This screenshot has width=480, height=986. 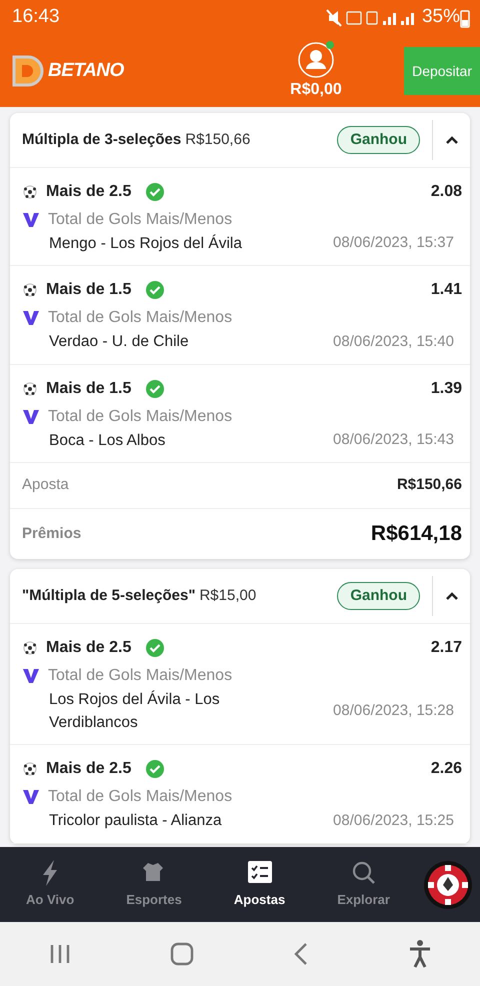 I want to click on checklist-icon, so click(x=259, y=873).